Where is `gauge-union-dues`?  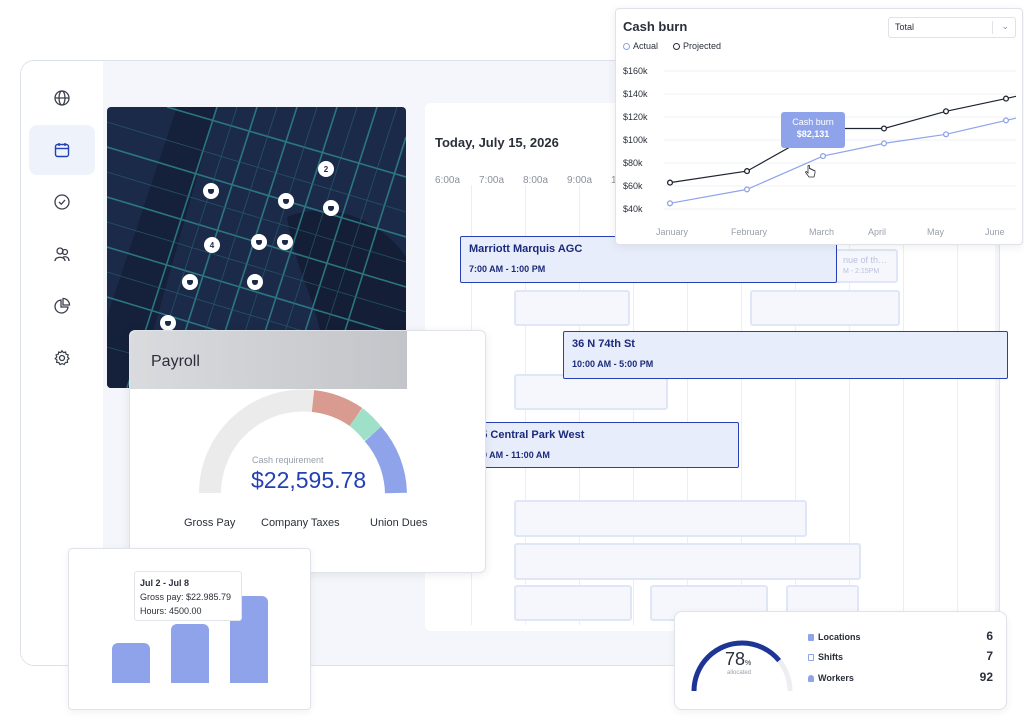
gauge-union-dues is located at coordinates (385, 460).